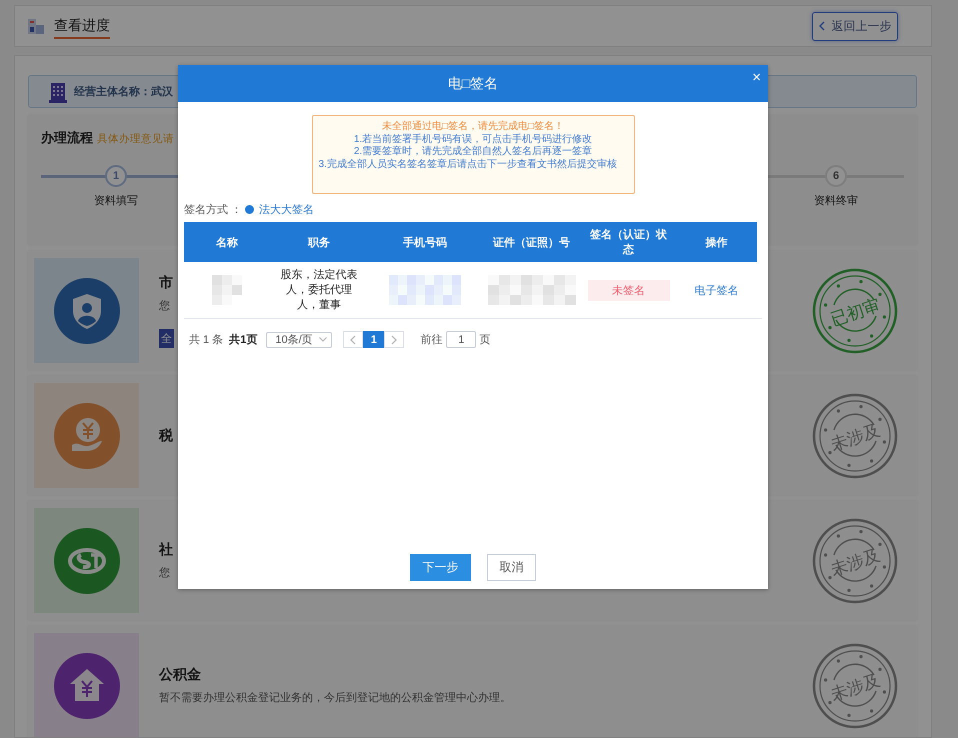 The width and height of the screenshot is (958, 738). What do you see at coordinates (299, 340) in the screenshot?
I see `page-size-select: 10条/页` at bounding box center [299, 340].